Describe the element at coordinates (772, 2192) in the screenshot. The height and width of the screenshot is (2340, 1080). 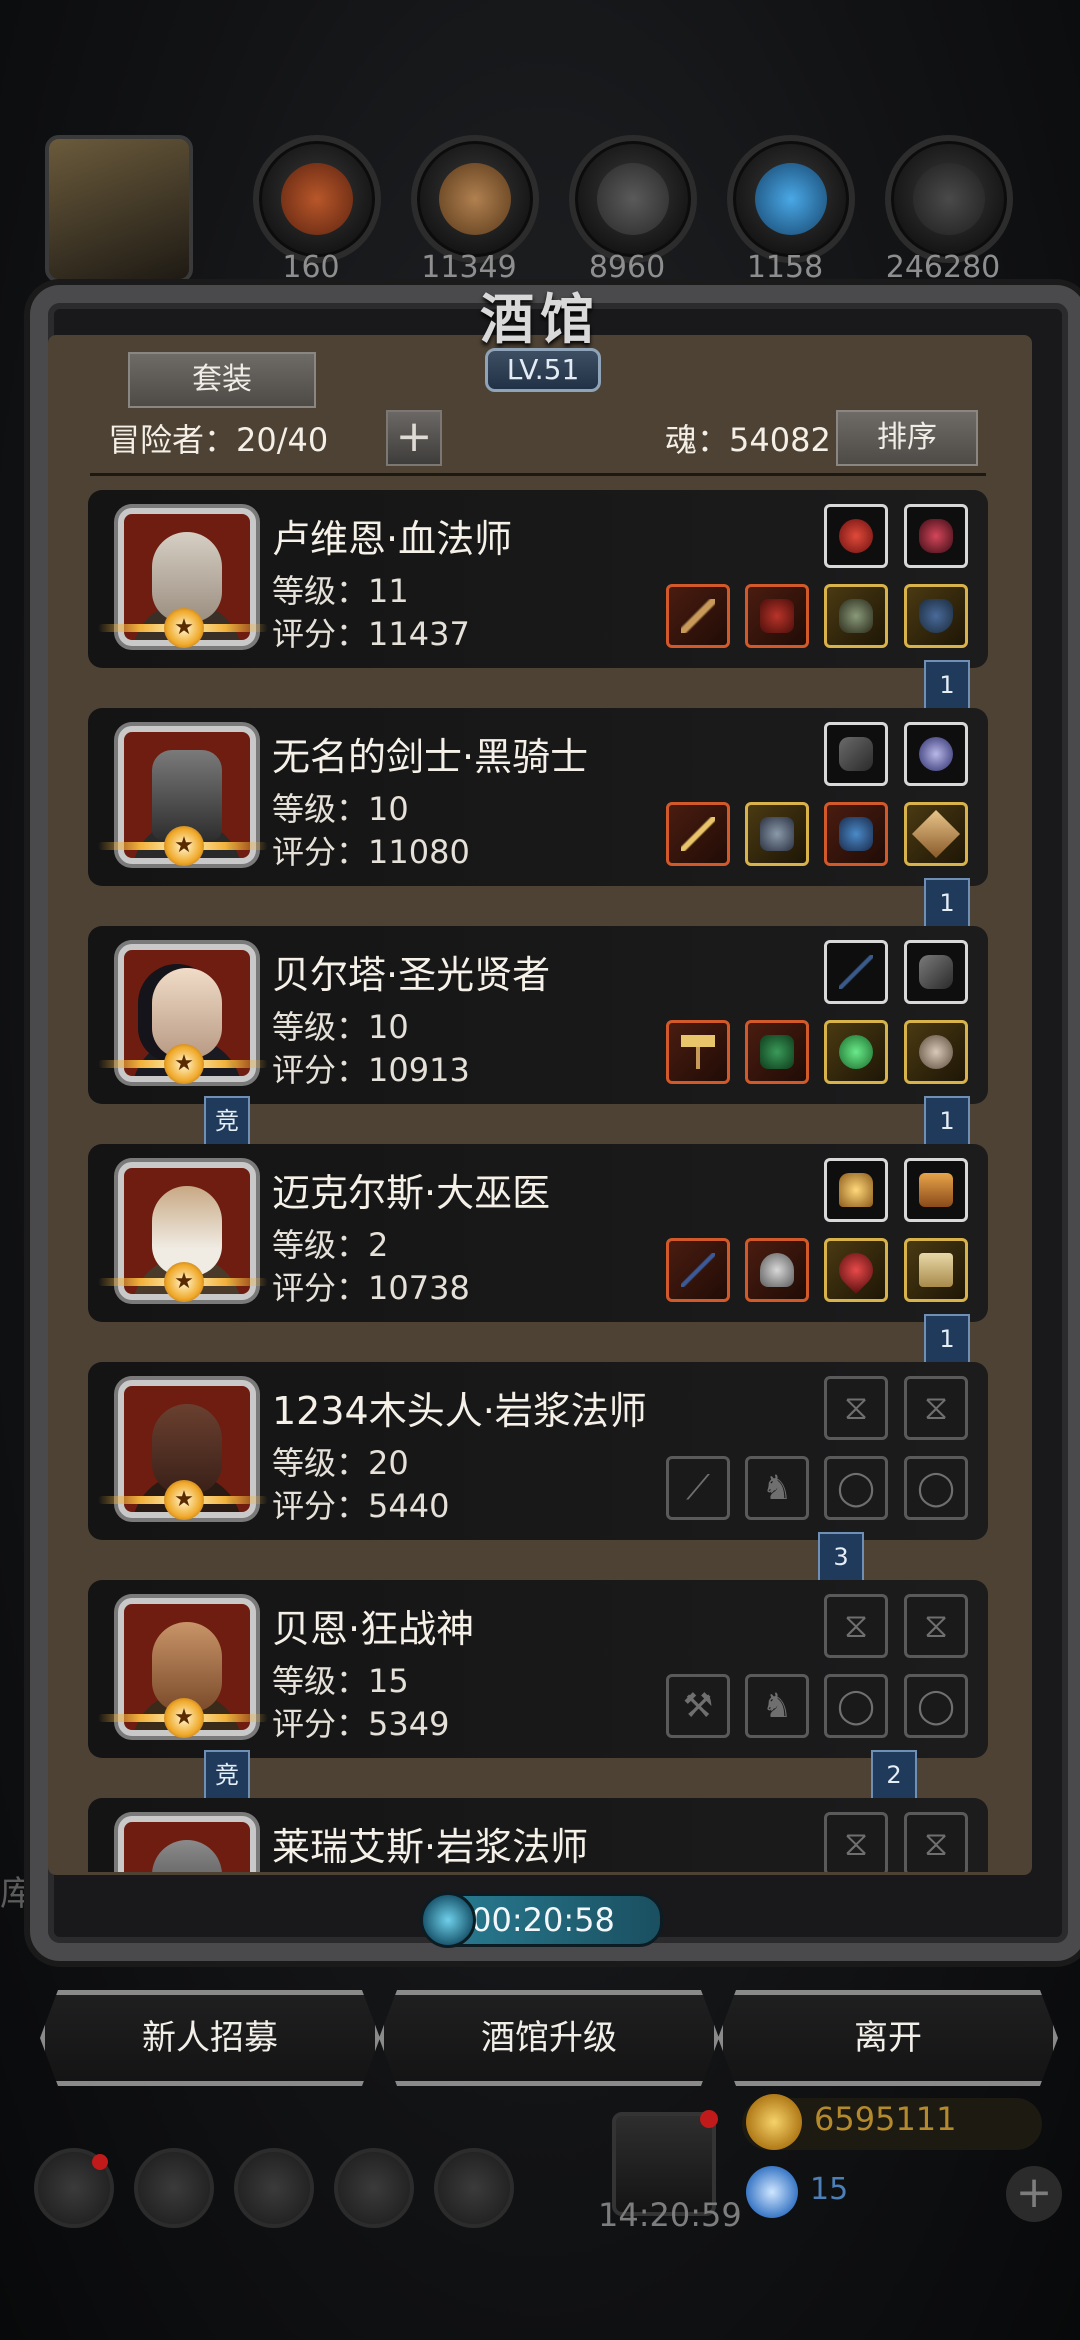
I see `gem-icon` at that location.